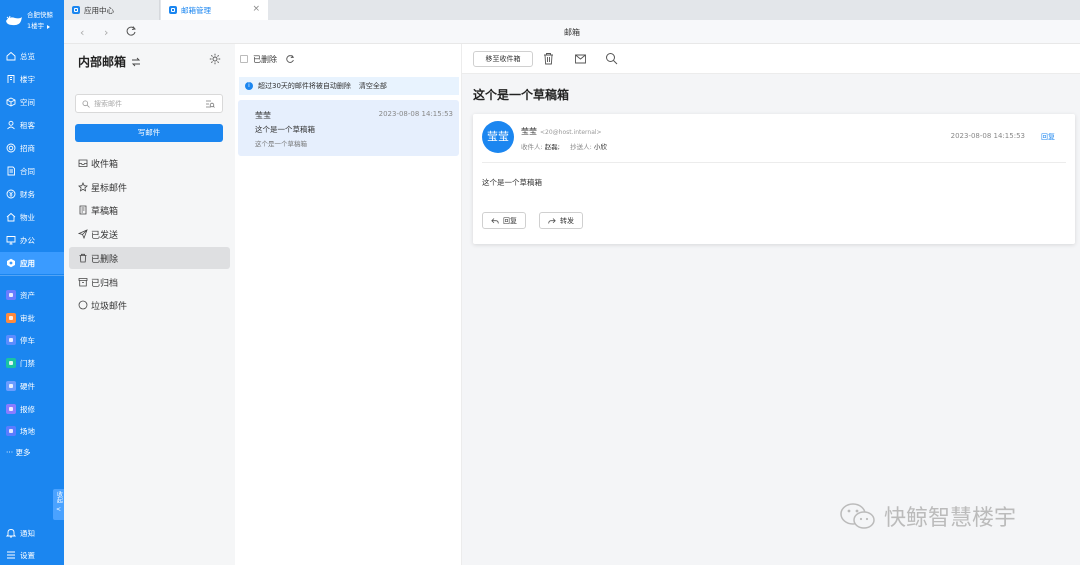 Image resolution: width=1080 pixels, height=565 pixels. I want to click on sidebar-item: 总览, so click(32, 56).